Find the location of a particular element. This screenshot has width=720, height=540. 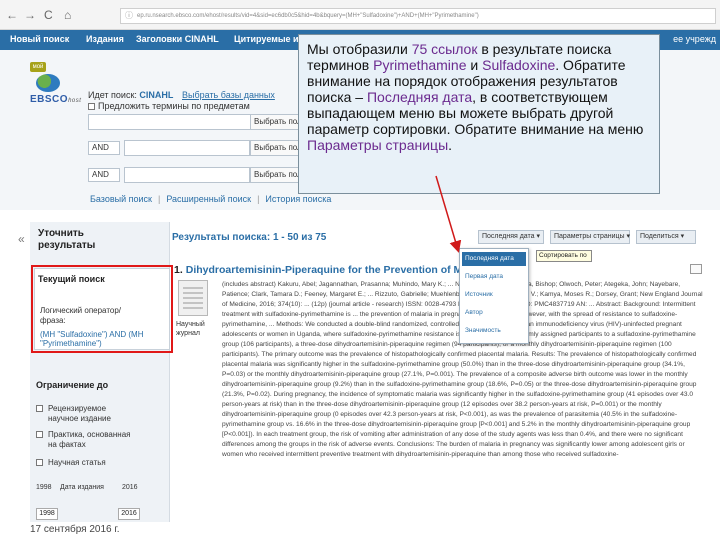

sort-option-source: Источник is located at coordinates (494, 295).